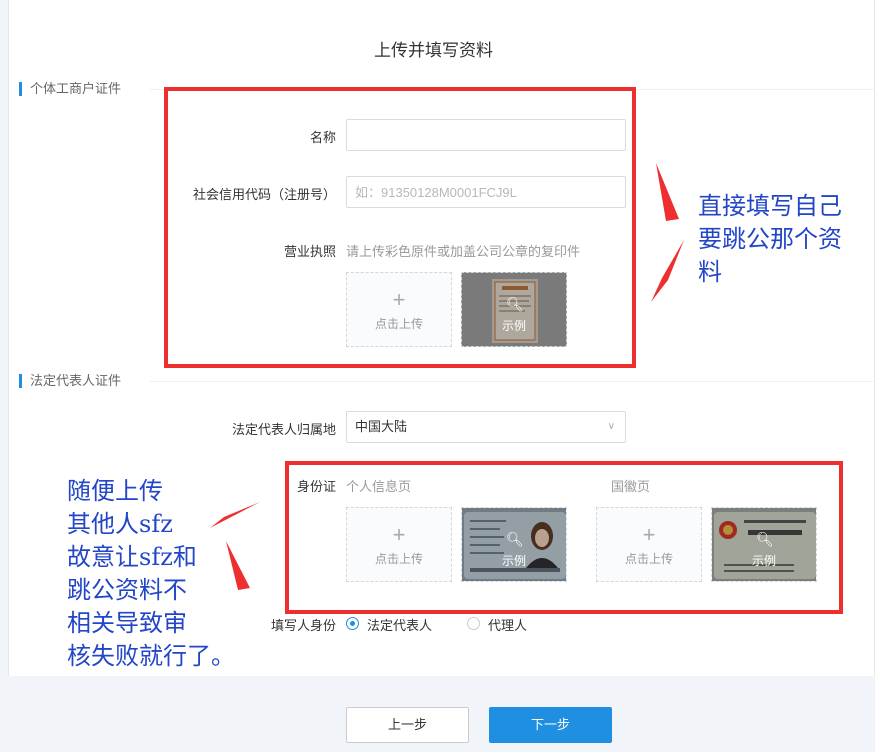 This screenshot has height=752, width=875. What do you see at coordinates (550, 725) in the screenshot?
I see `next-step-button: 下一步` at bounding box center [550, 725].